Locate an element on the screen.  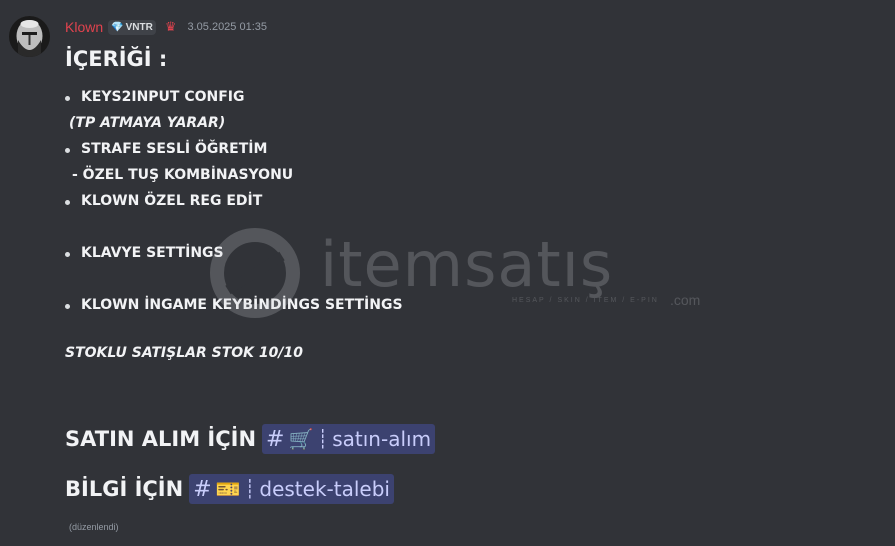
list-item: KLOWN İNGAME KEYBİNDİNGS SETTİNGS is located at coordinates (242, 305).